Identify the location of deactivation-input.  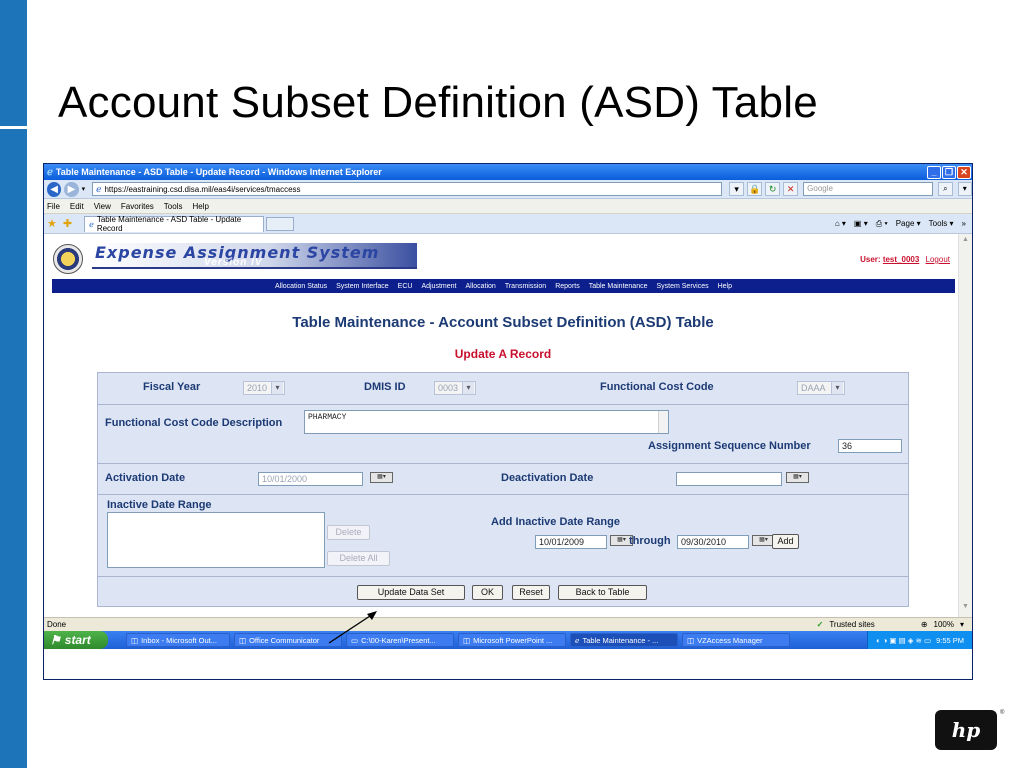
(729, 479).